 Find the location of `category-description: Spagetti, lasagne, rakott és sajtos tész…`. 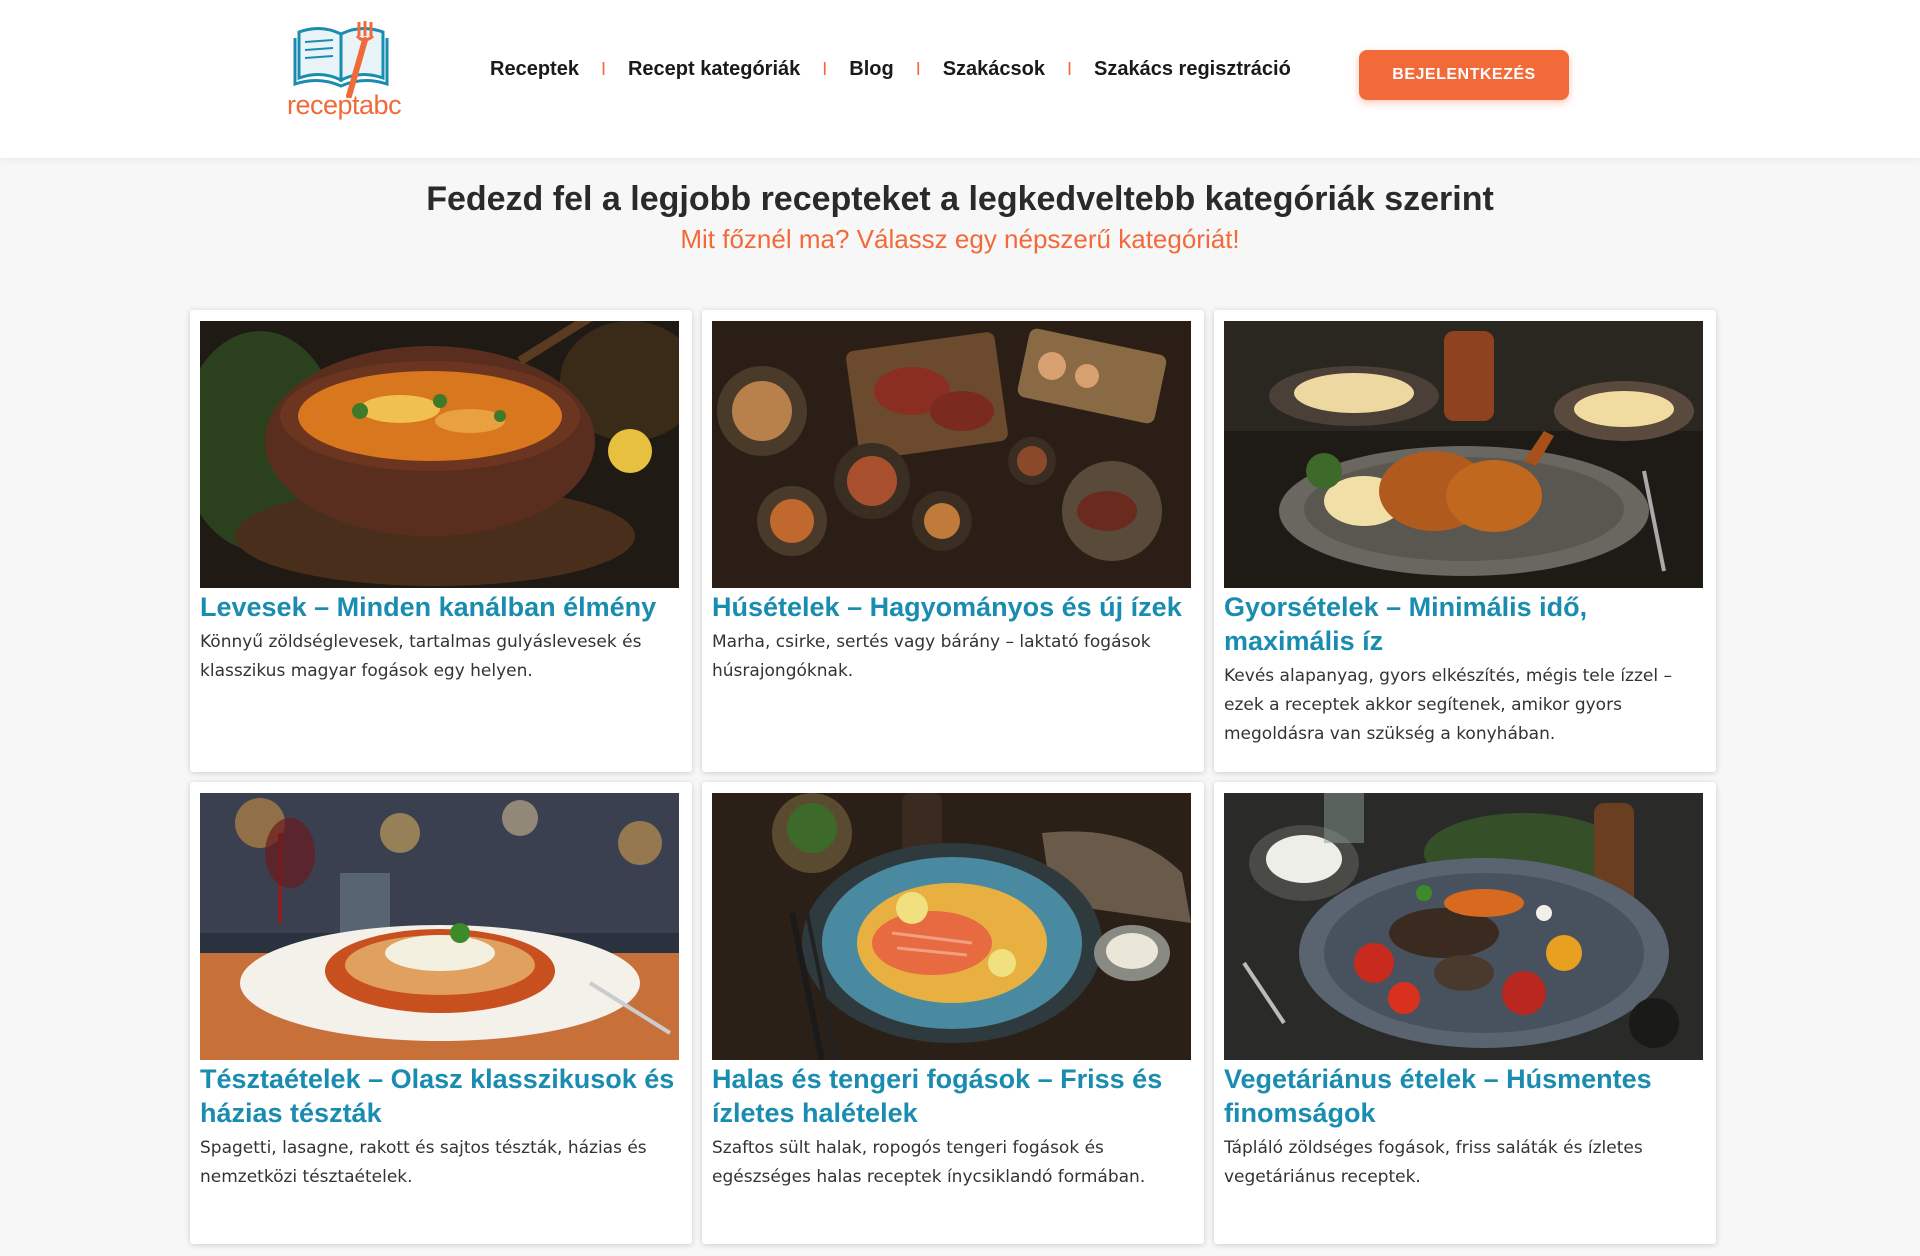

category-description: Spagetti, lasagne, rakott és sajtos tész… is located at coordinates (423, 1162).